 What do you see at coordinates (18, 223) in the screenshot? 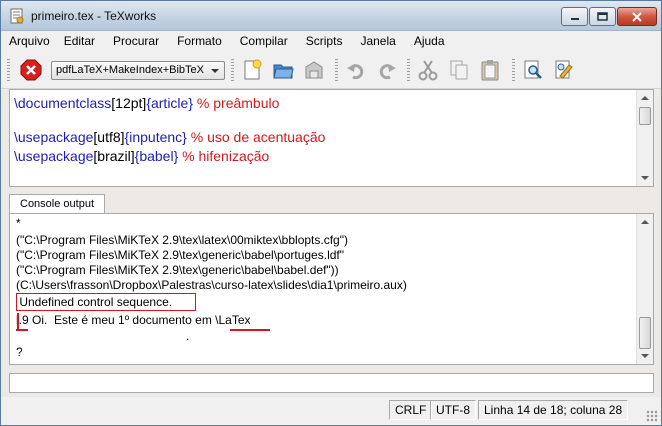
I see `console-line: *` at bounding box center [18, 223].